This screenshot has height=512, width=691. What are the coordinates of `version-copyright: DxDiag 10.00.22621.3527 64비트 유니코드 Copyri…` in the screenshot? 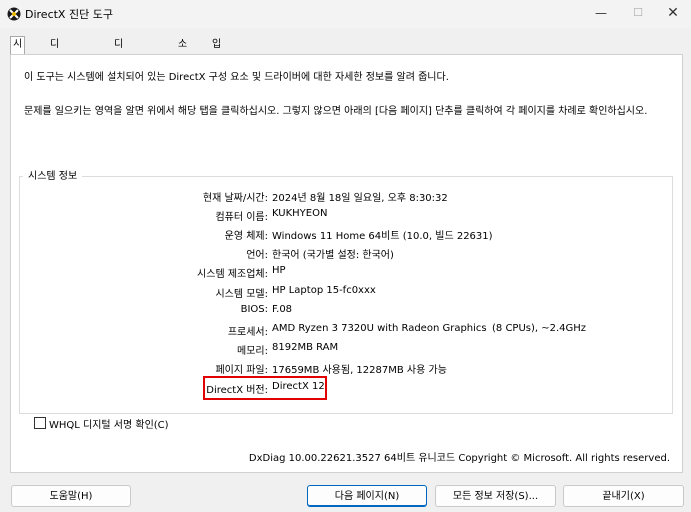 It's located at (459, 458).